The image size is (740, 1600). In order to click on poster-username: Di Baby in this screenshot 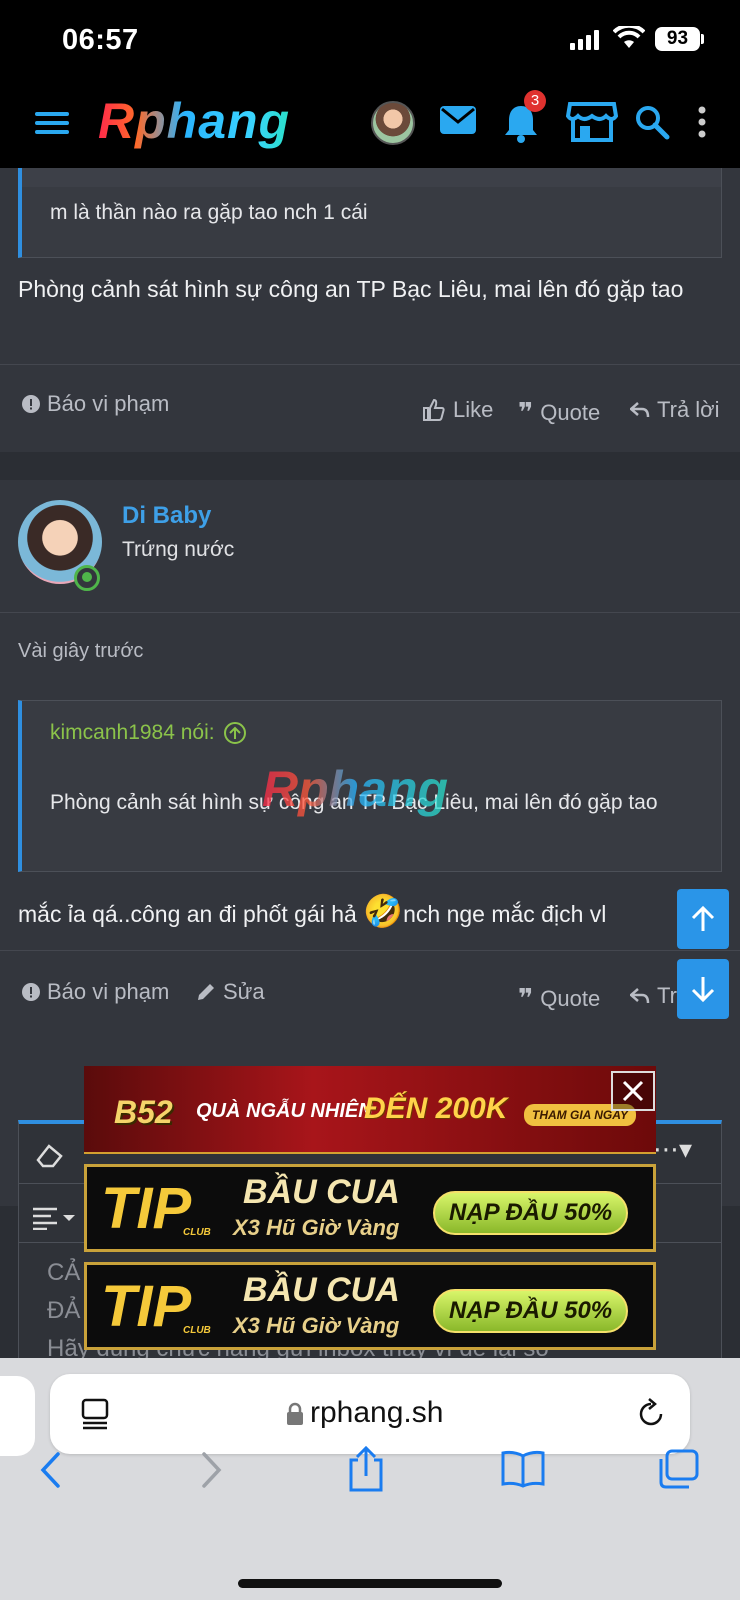, I will do `click(166, 516)`.